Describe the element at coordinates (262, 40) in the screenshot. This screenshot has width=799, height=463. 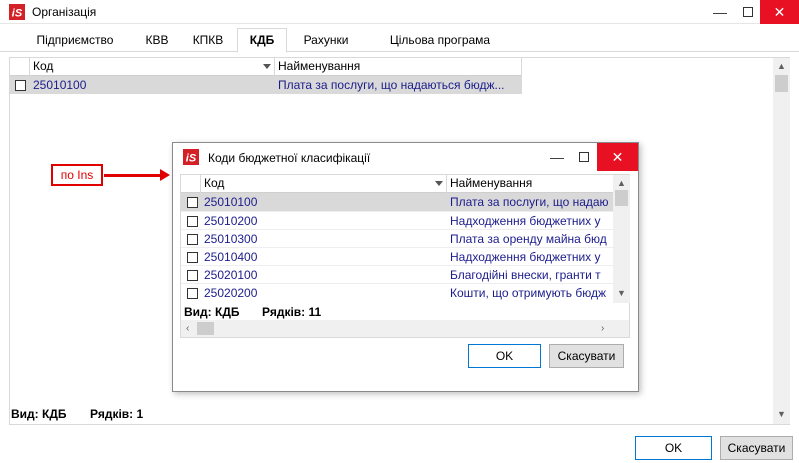
I see `tab-kdb: КДБ` at that location.